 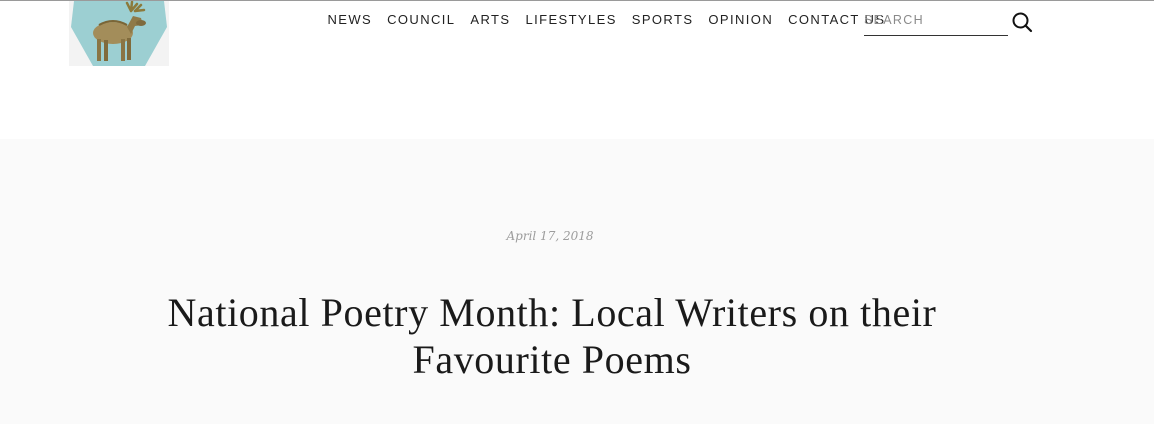 I want to click on search-field, so click(x=936, y=22).